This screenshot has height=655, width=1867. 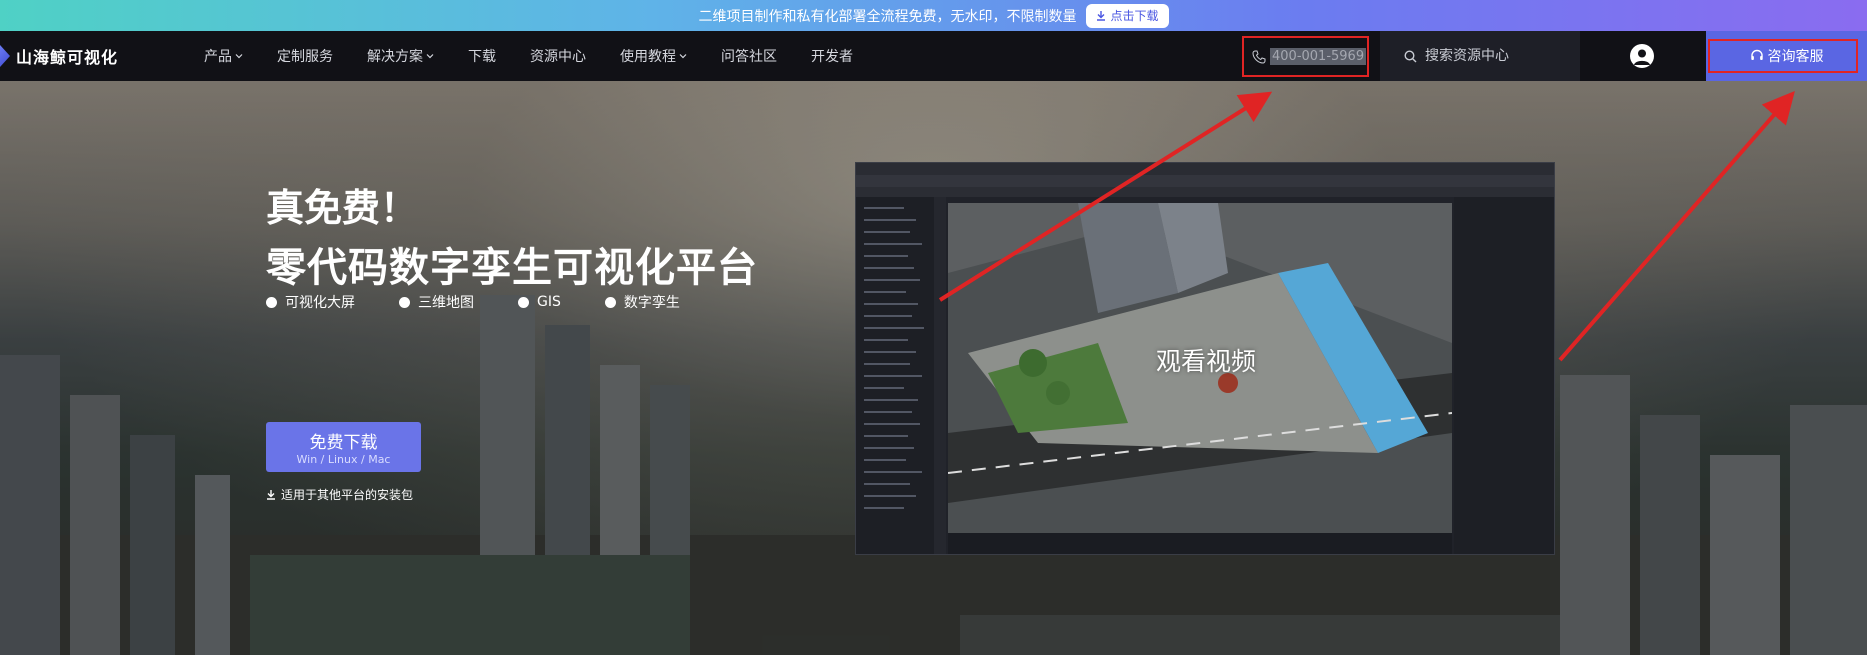 I want to click on feature-label: 数字孪生, so click(x=651, y=303).